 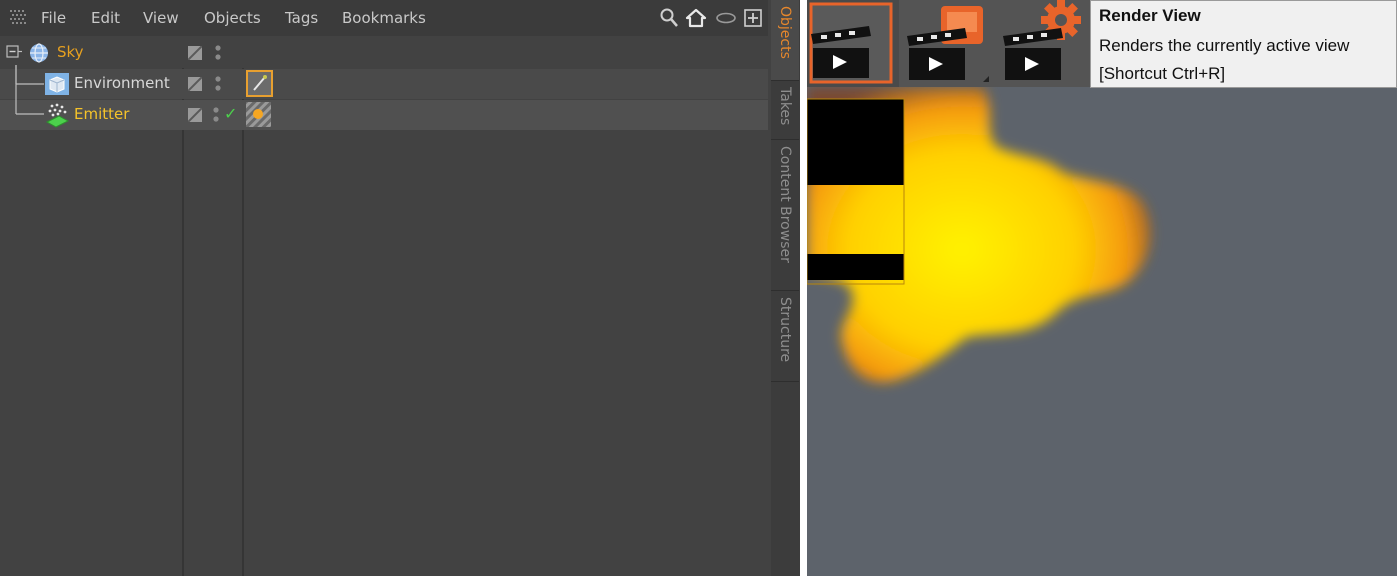 I want to click on side-tabs: Objects Takes Content Browser Structure, so click(x=785, y=288).